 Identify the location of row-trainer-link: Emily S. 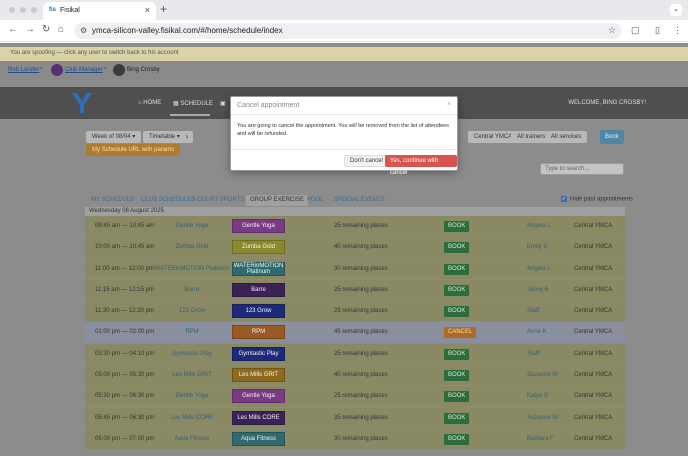
(537, 247).